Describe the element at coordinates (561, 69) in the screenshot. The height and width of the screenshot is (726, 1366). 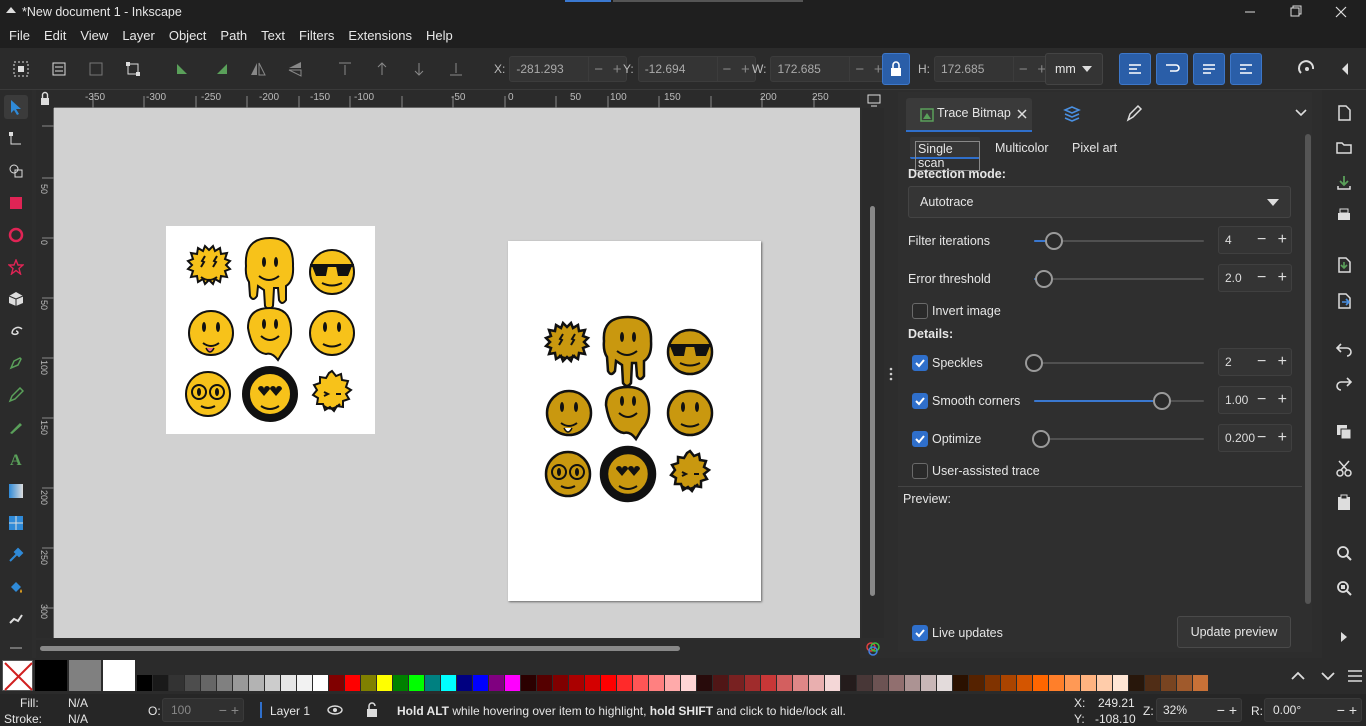
I see `x-coordinate-field: X: -281.293 − +` at that location.